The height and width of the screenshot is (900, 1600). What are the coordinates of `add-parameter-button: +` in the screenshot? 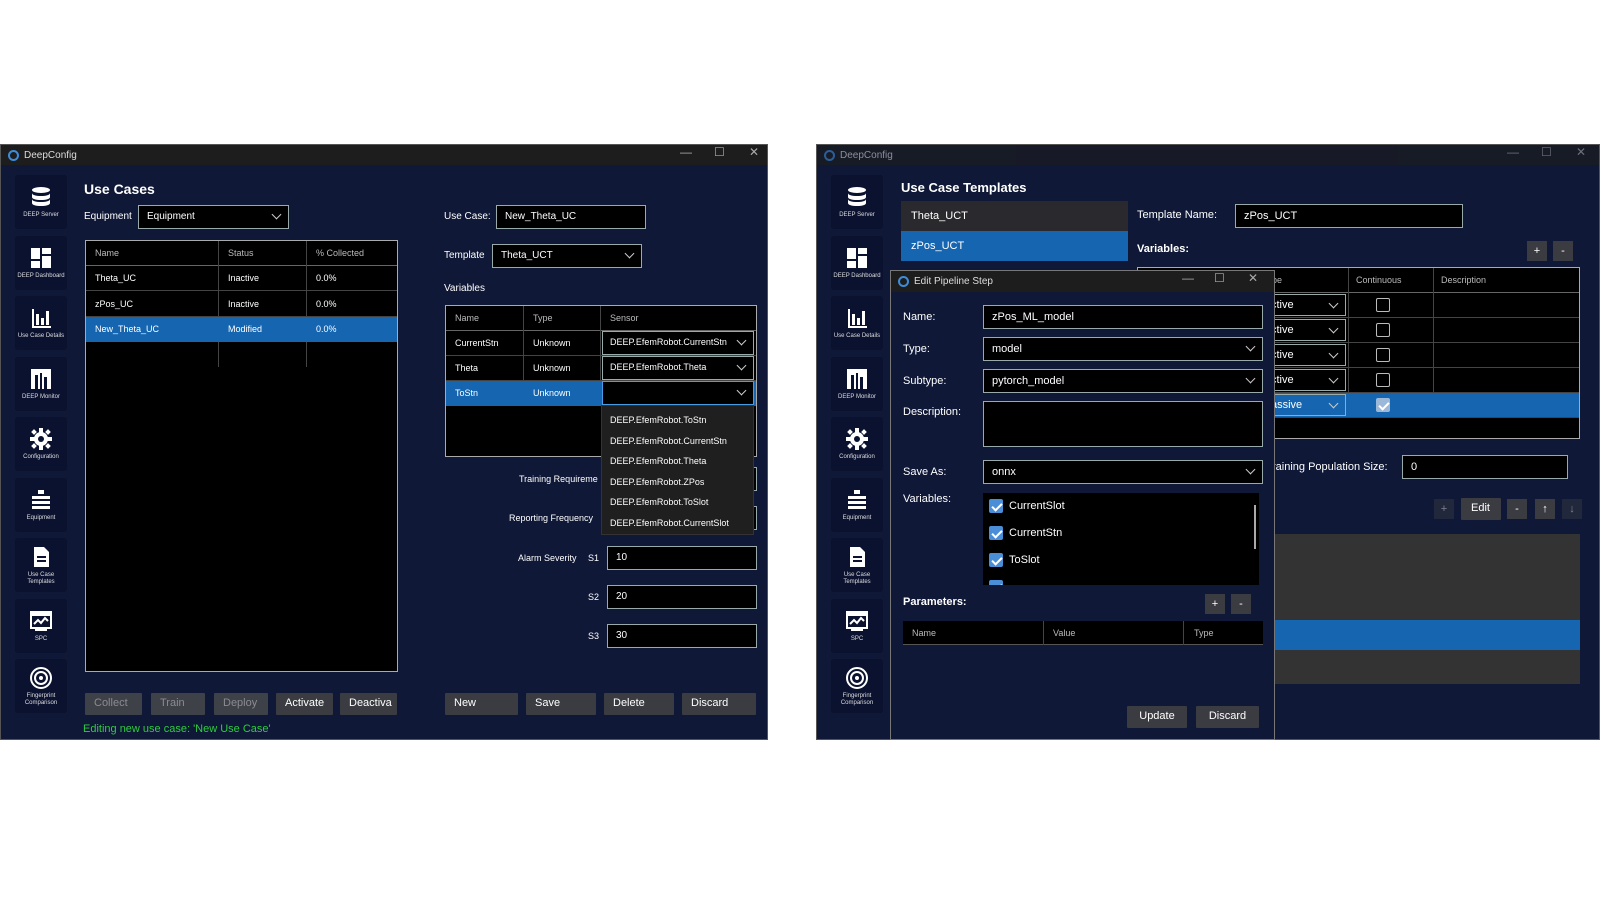 It's located at (1215, 604).